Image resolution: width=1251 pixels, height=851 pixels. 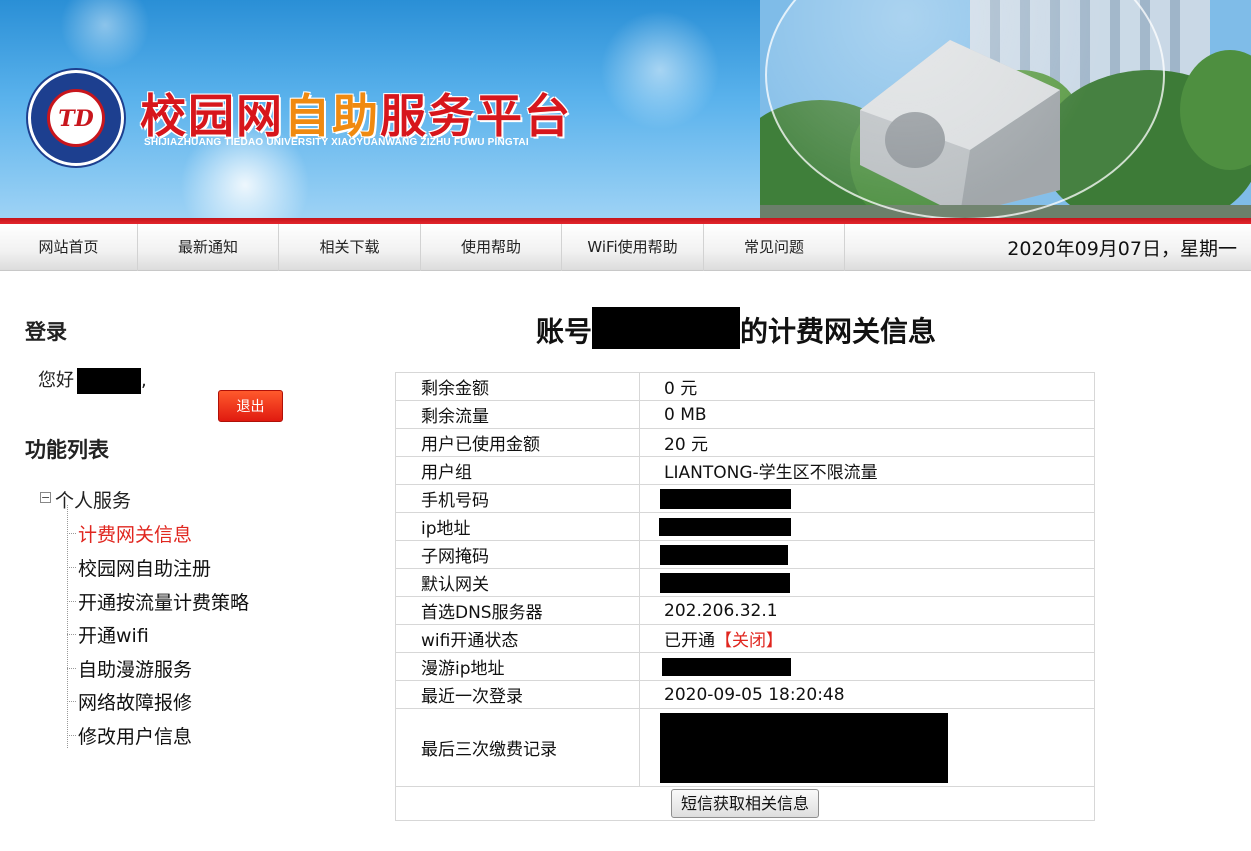 I want to click on tree-root-personal-services: − 个人服务, so click(x=85, y=499).